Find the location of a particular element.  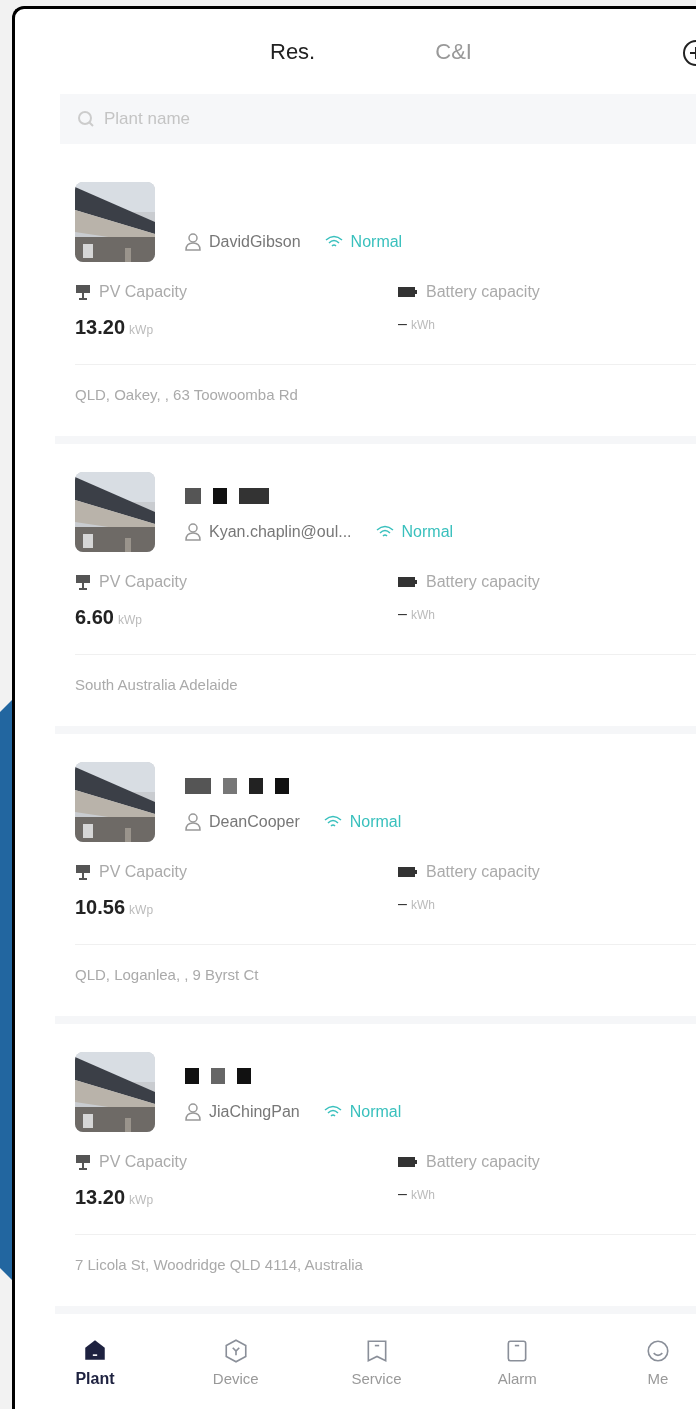

hexagon-icon is located at coordinates (235, 1350).